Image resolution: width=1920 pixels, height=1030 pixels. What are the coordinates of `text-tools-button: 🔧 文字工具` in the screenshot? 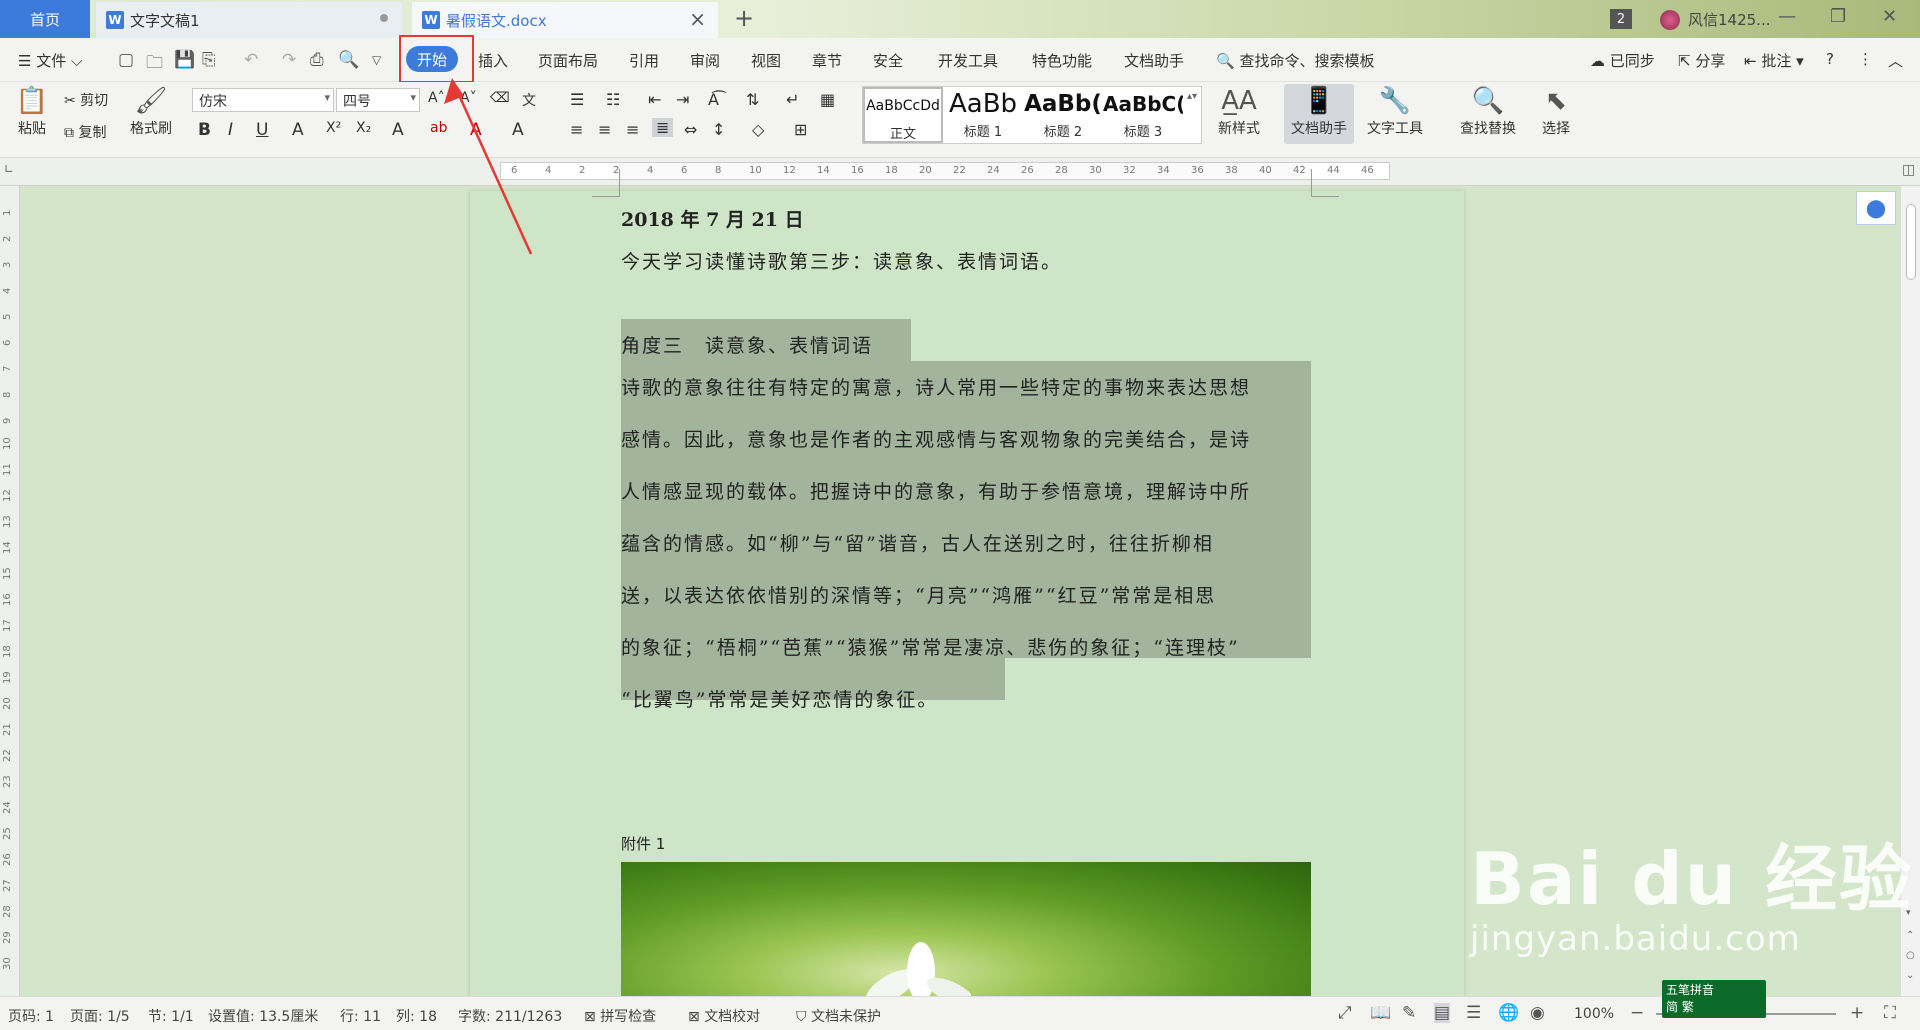 It's located at (1395, 111).